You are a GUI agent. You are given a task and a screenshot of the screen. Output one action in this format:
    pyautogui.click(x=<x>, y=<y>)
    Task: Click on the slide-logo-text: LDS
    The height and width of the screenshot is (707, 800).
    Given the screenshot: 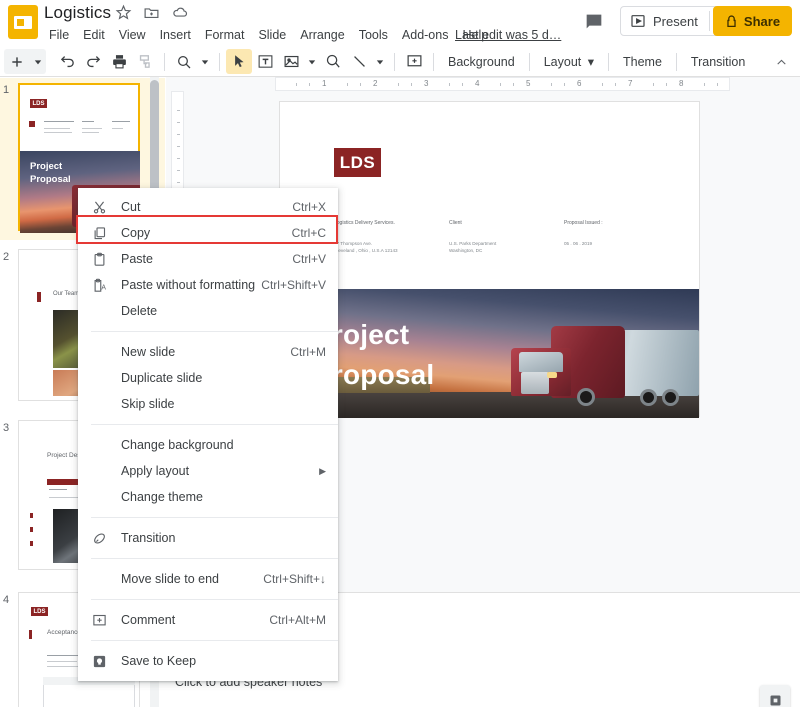 What is the action you would take?
    pyautogui.click(x=357, y=162)
    